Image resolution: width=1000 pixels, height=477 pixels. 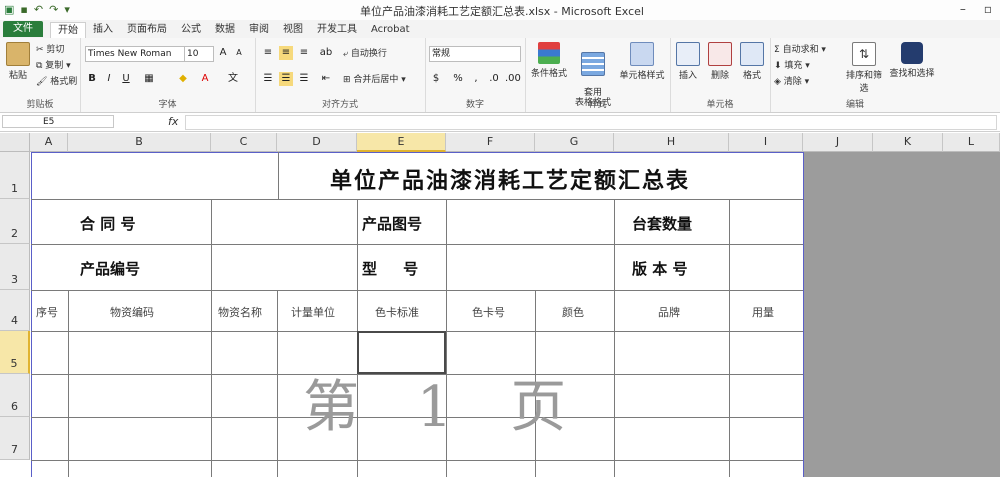 What do you see at coordinates (912, 74) in the screenshot?
I see `find-select-label: 查找和选择` at bounding box center [912, 74].